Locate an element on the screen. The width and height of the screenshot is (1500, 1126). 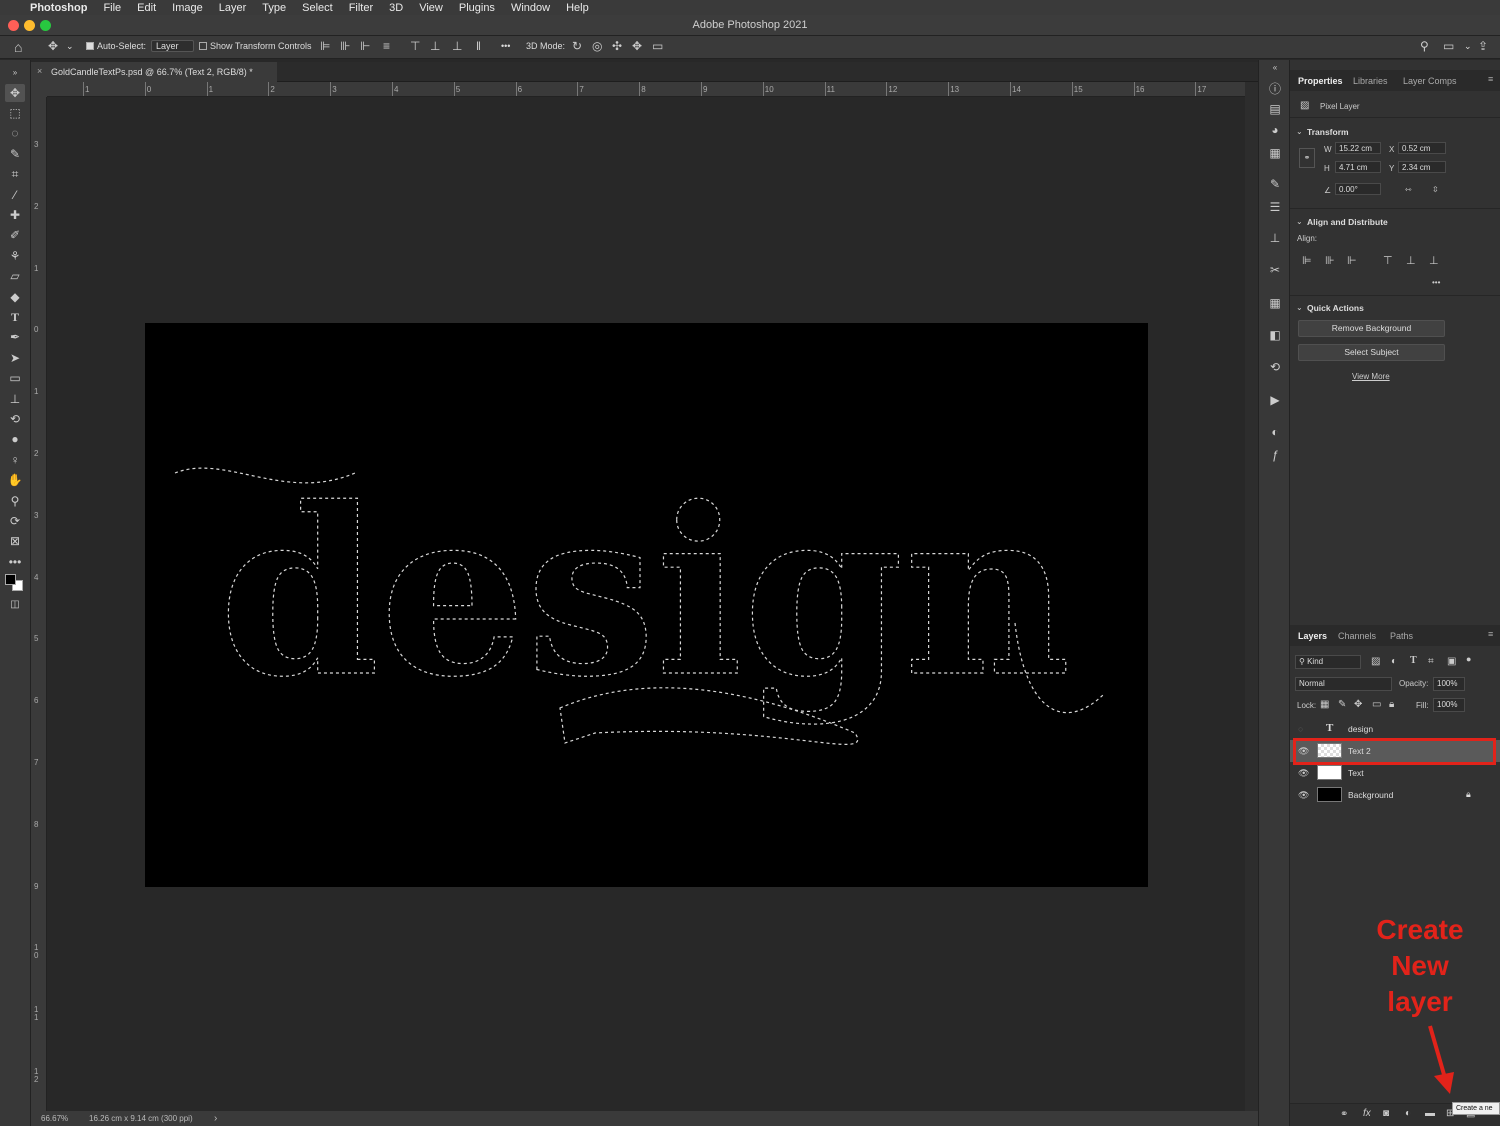
filter-type-icon: T is located at coordinates (1413, 660).